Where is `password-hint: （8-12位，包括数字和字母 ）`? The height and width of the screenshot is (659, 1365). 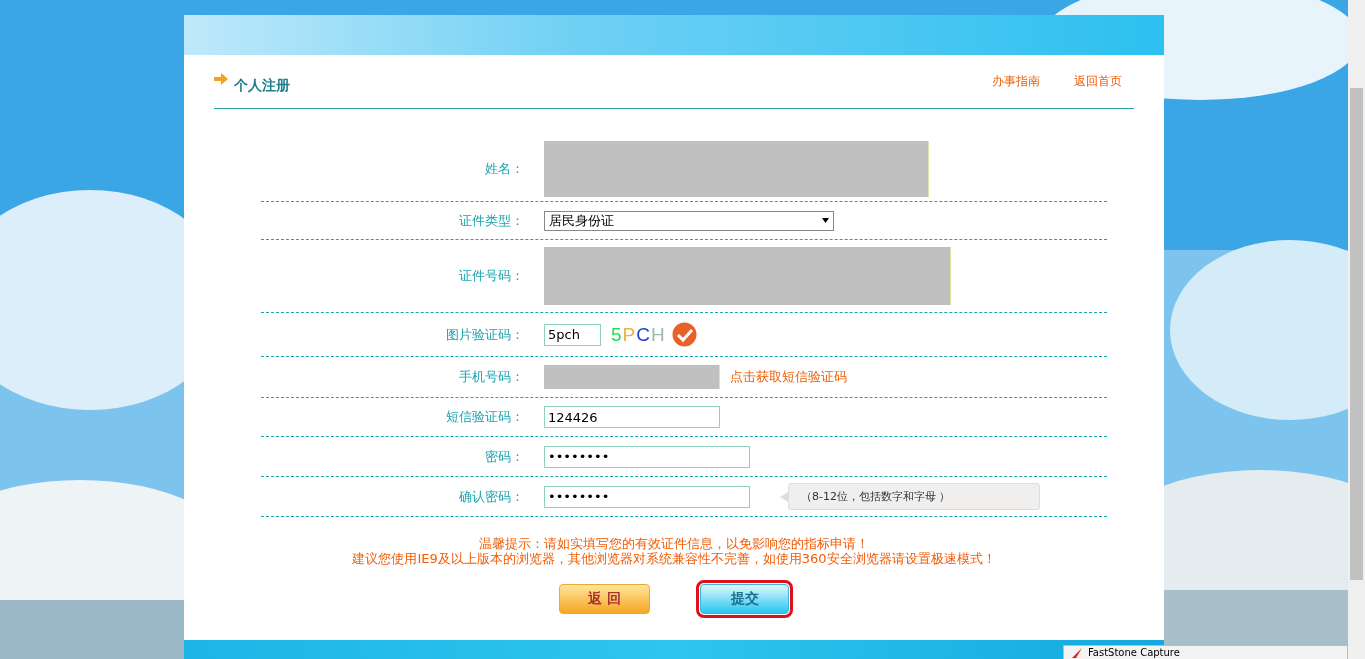 password-hint: （8-12位，包括数字和字母 ） is located at coordinates (914, 496).